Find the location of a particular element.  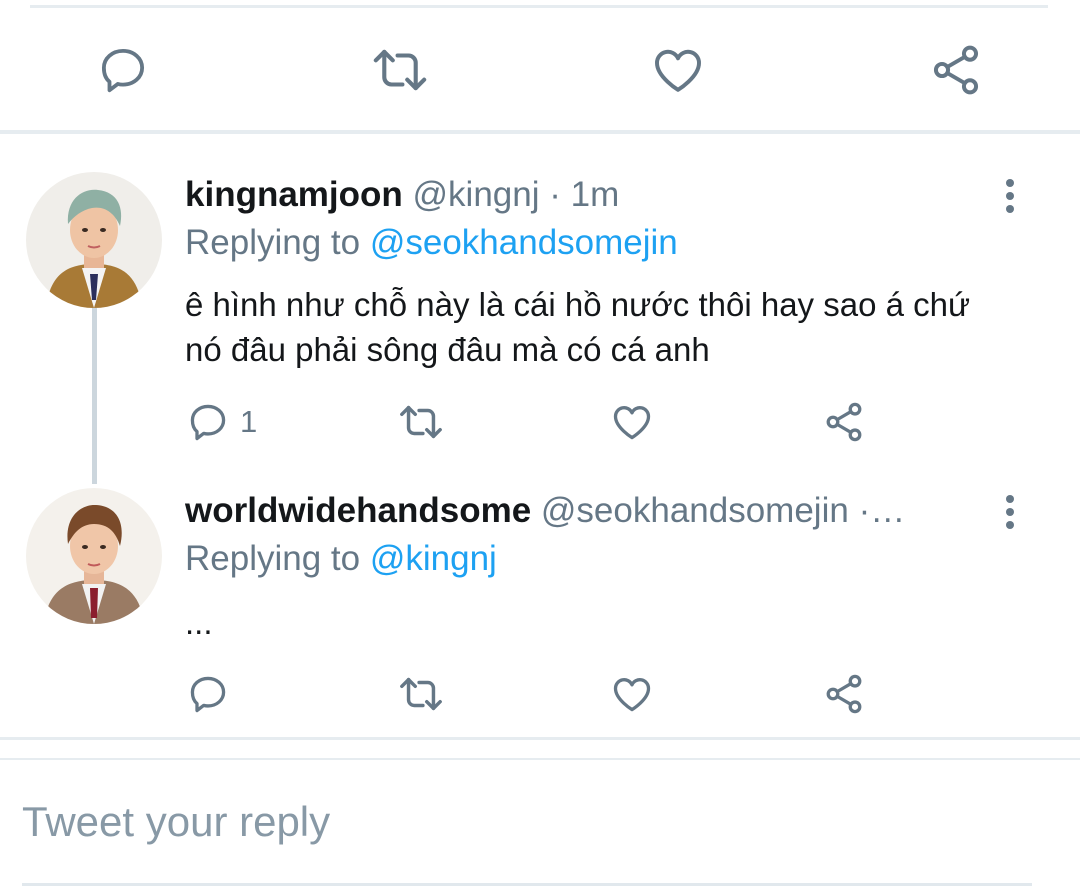

compose-divider is located at coordinates (540, 759).